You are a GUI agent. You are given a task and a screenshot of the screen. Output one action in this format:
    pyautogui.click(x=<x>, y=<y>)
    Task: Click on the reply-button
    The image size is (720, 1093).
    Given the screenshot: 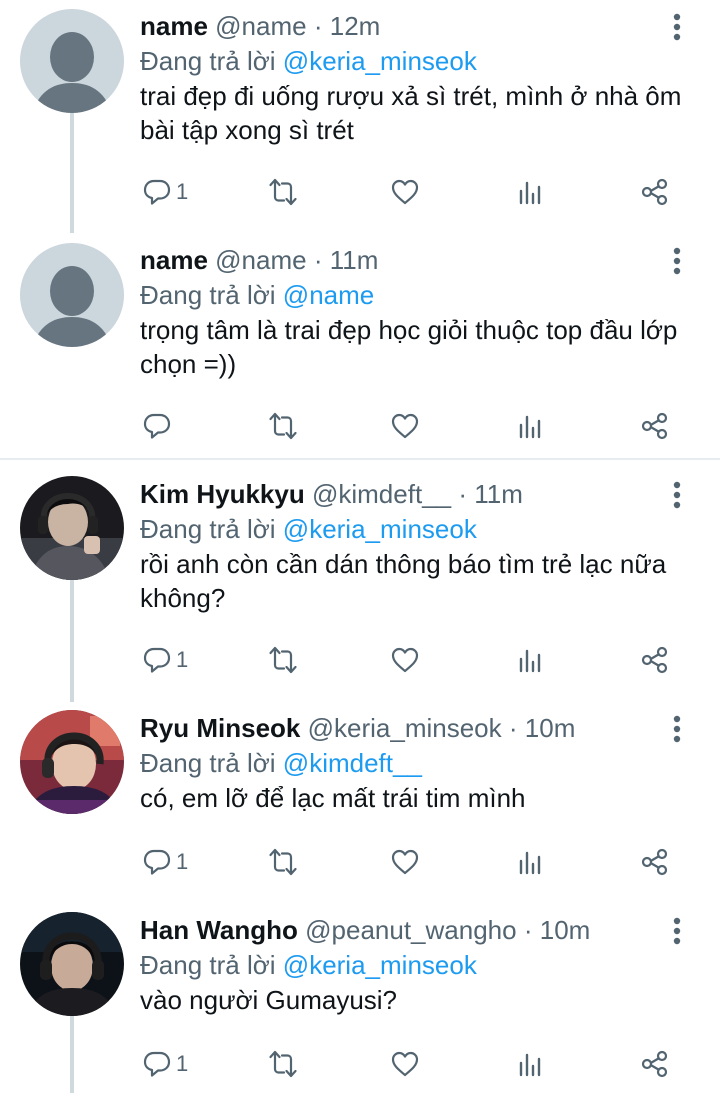 What is the action you would take?
    pyautogui.click(x=159, y=426)
    